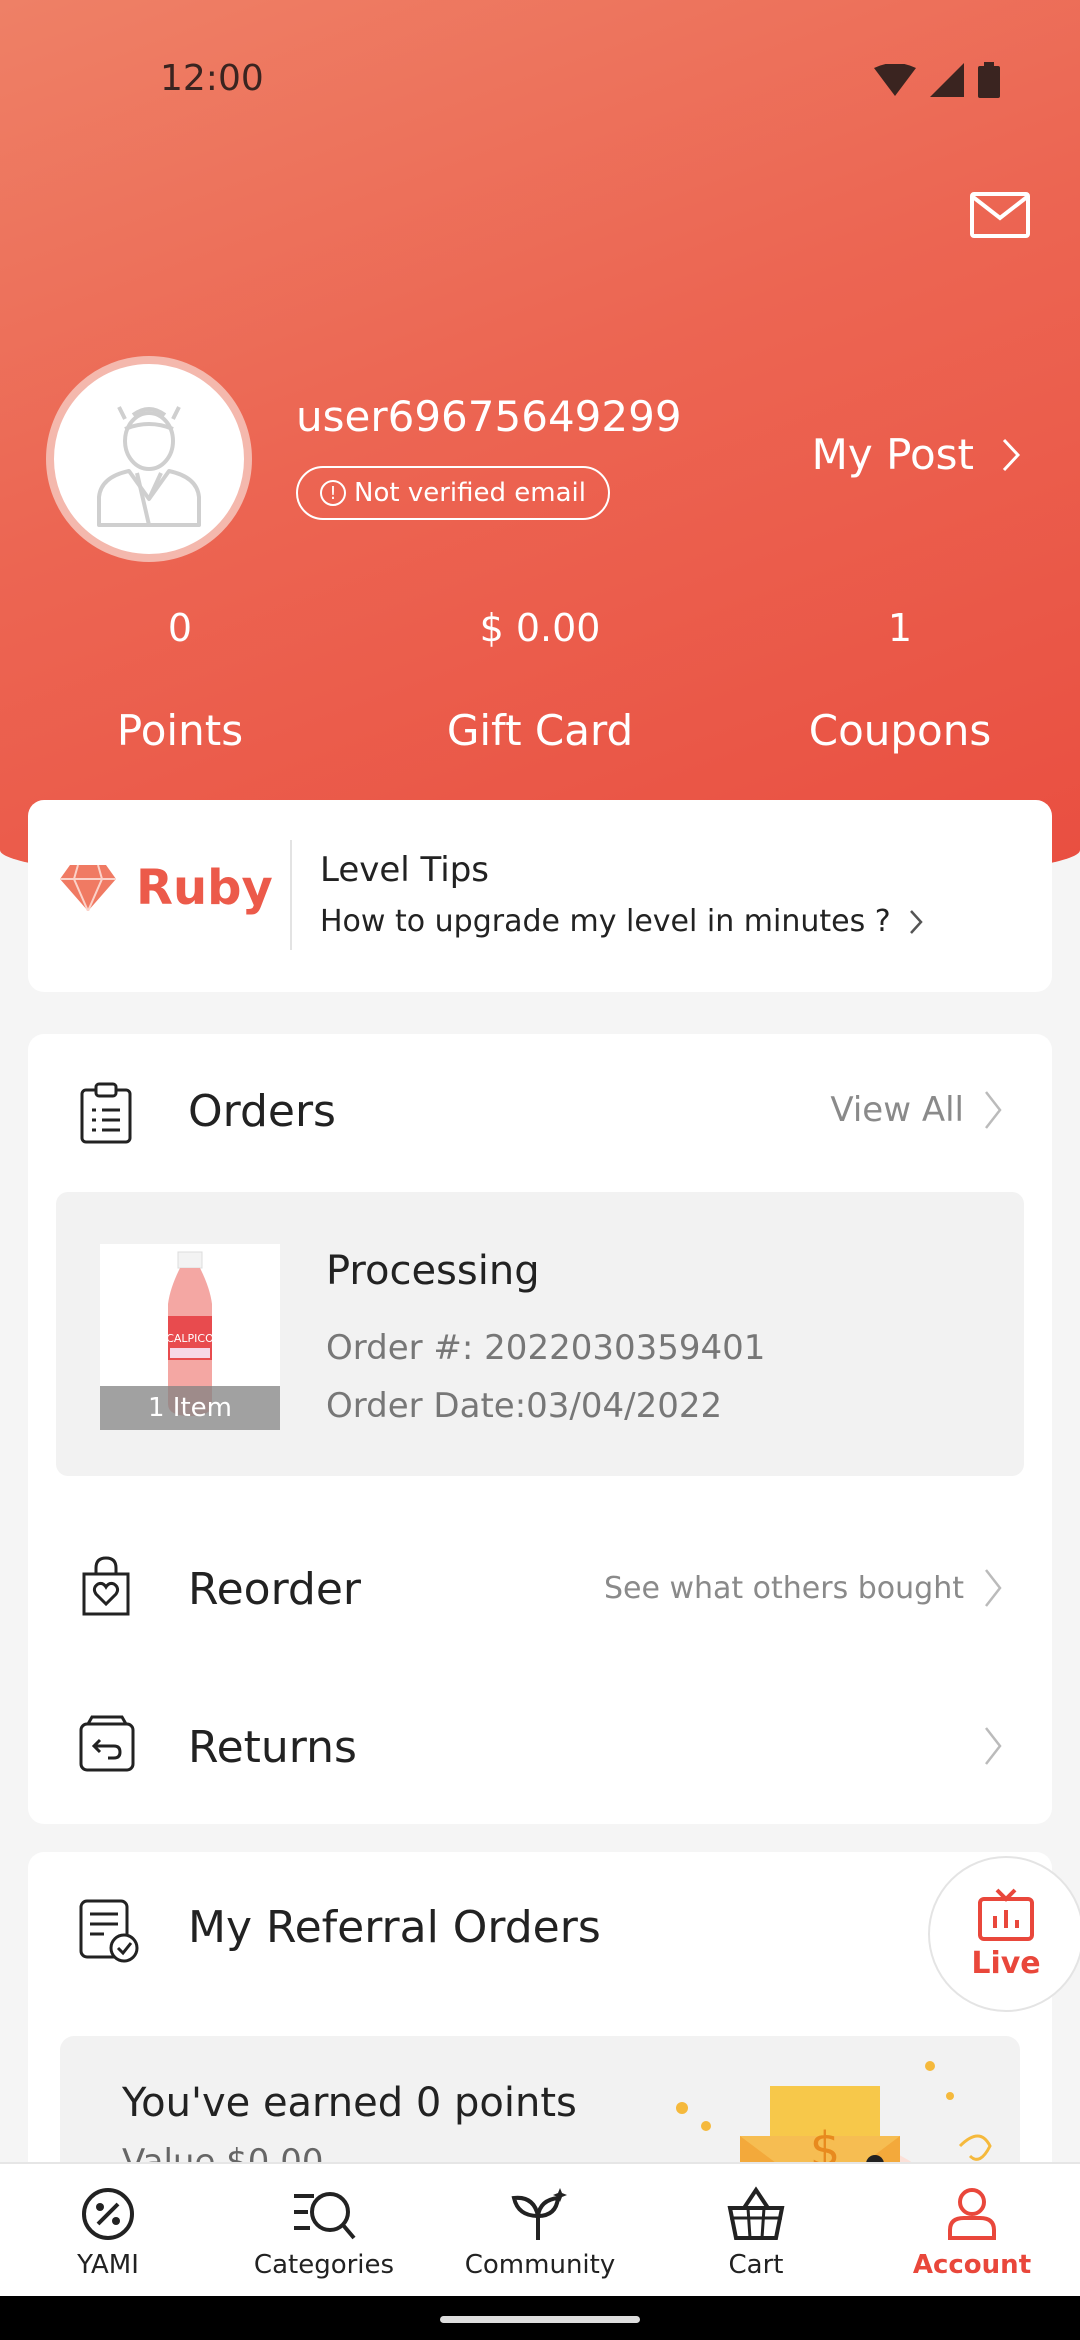 This screenshot has width=1080, height=2340. I want to click on stat-value: $ 0.00, so click(540, 628).